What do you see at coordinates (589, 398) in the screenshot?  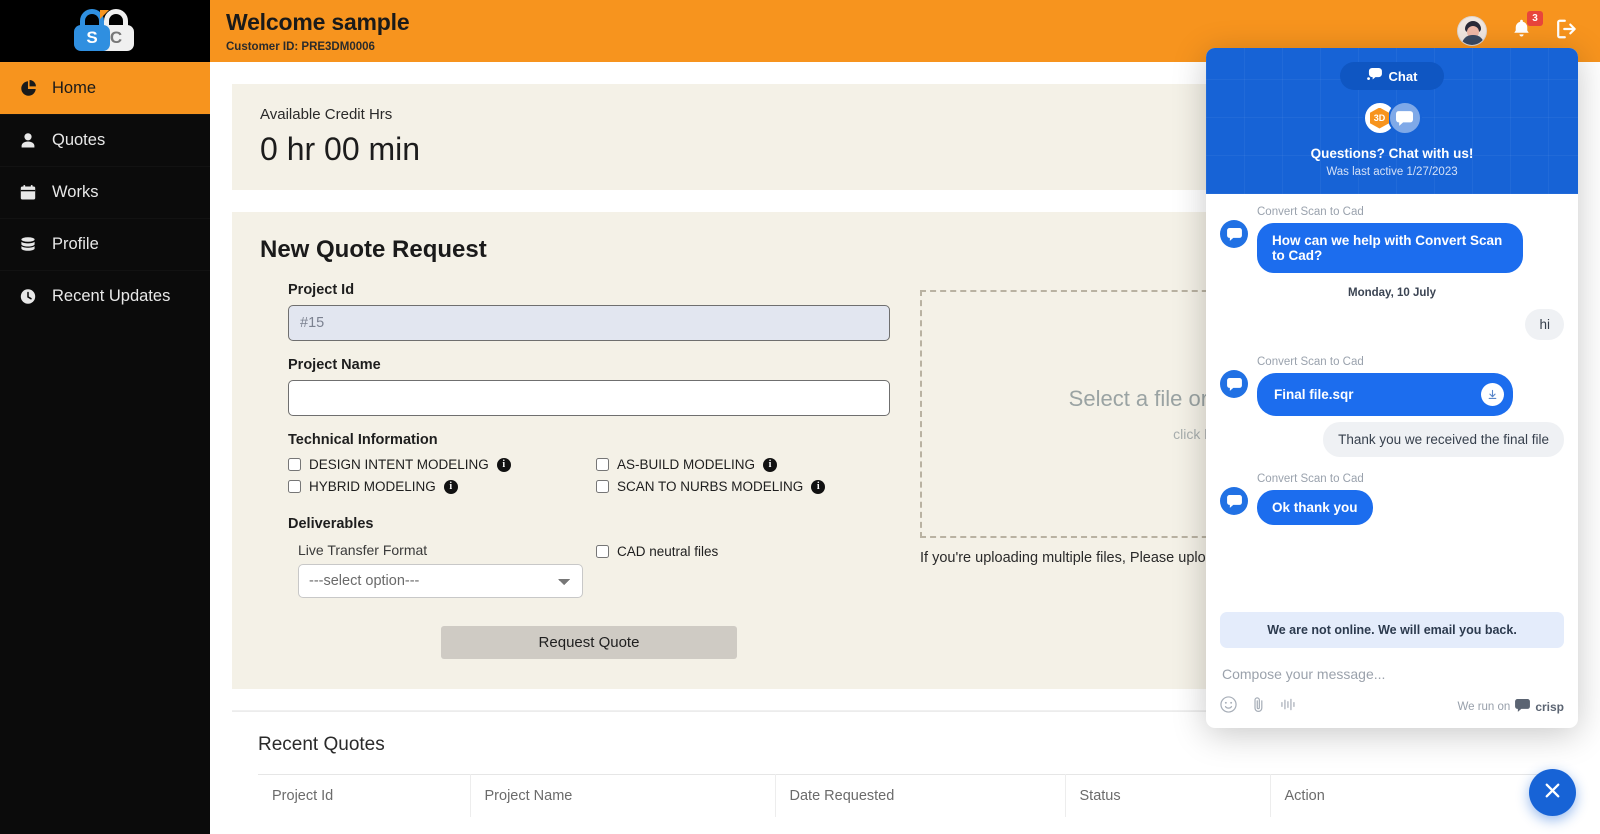 I see `project-name-input` at bounding box center [589, 398].